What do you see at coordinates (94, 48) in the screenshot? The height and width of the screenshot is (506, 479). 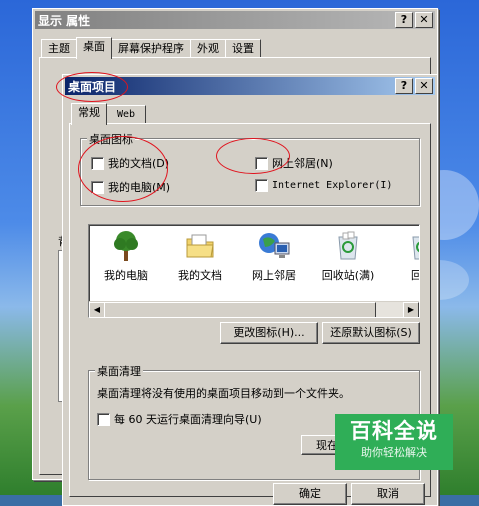 I see `tab-desktop: 桌面` at bounding box center [94, 48].